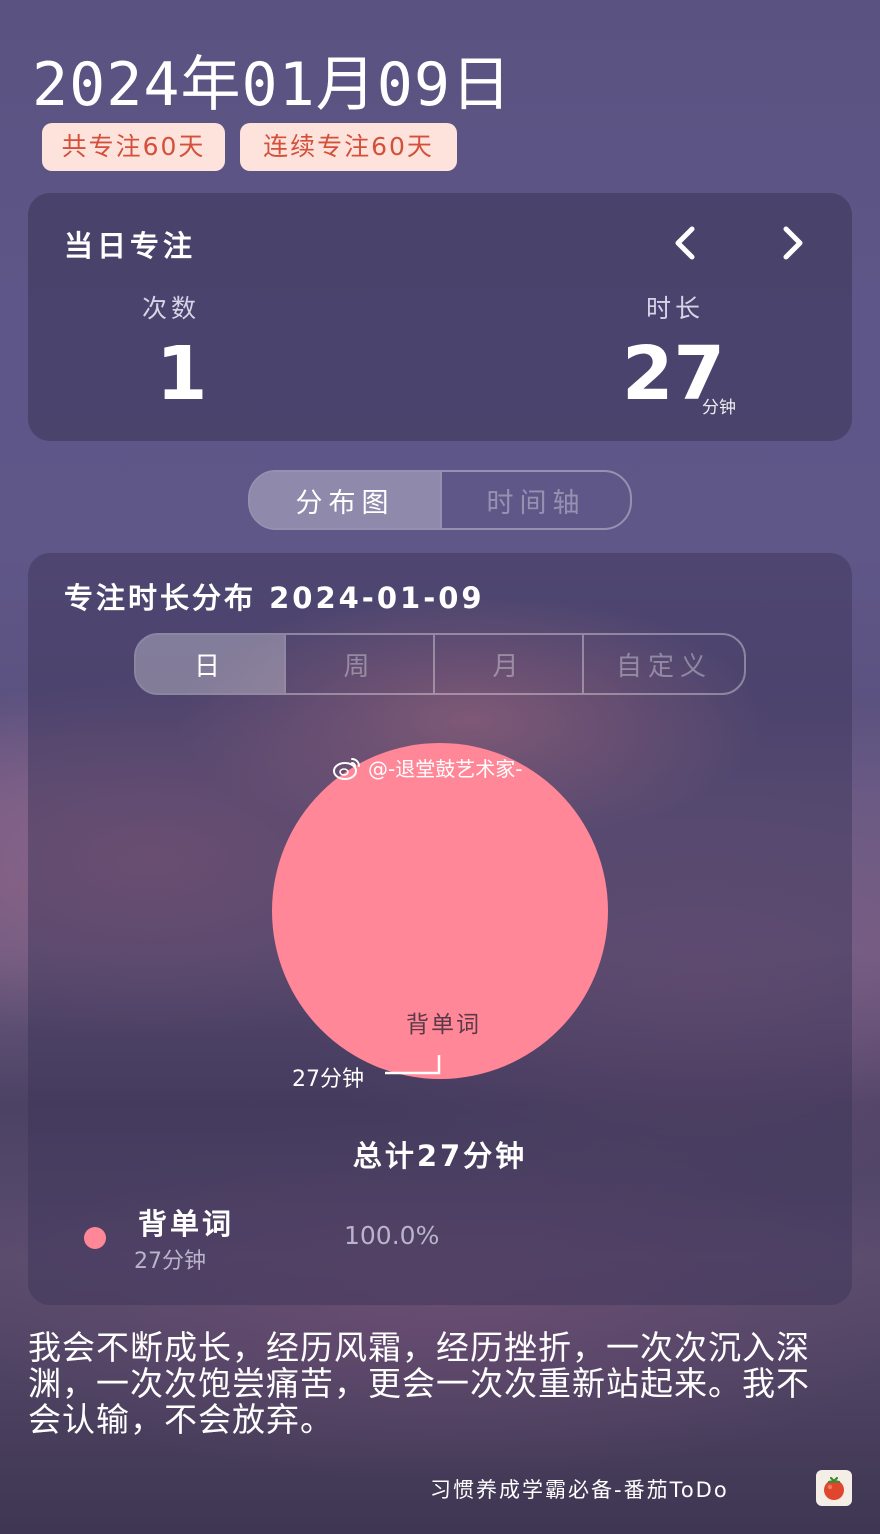 The width and height of the screenshot is (880, 1534). I want to click on tab-distribution: 分布图, so click(345, 500).